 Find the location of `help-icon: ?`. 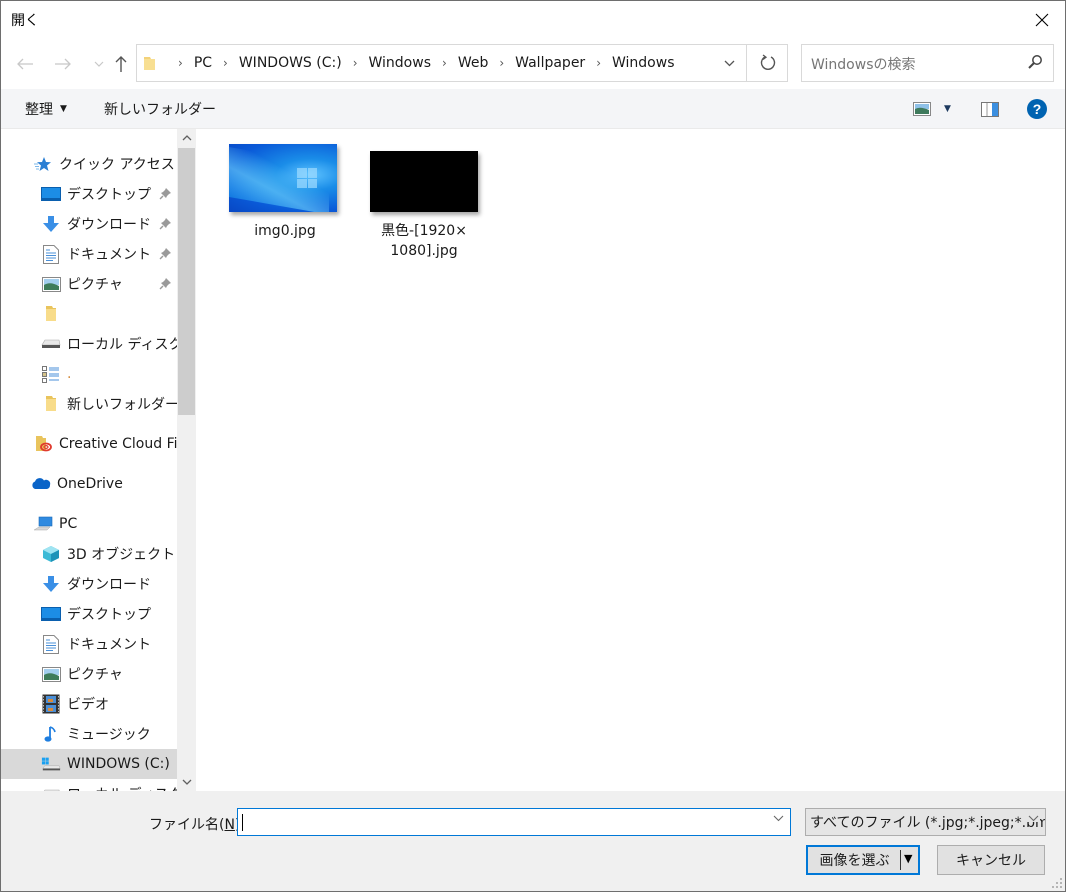

help-icon: ? is located at coordinates (1037, 109).